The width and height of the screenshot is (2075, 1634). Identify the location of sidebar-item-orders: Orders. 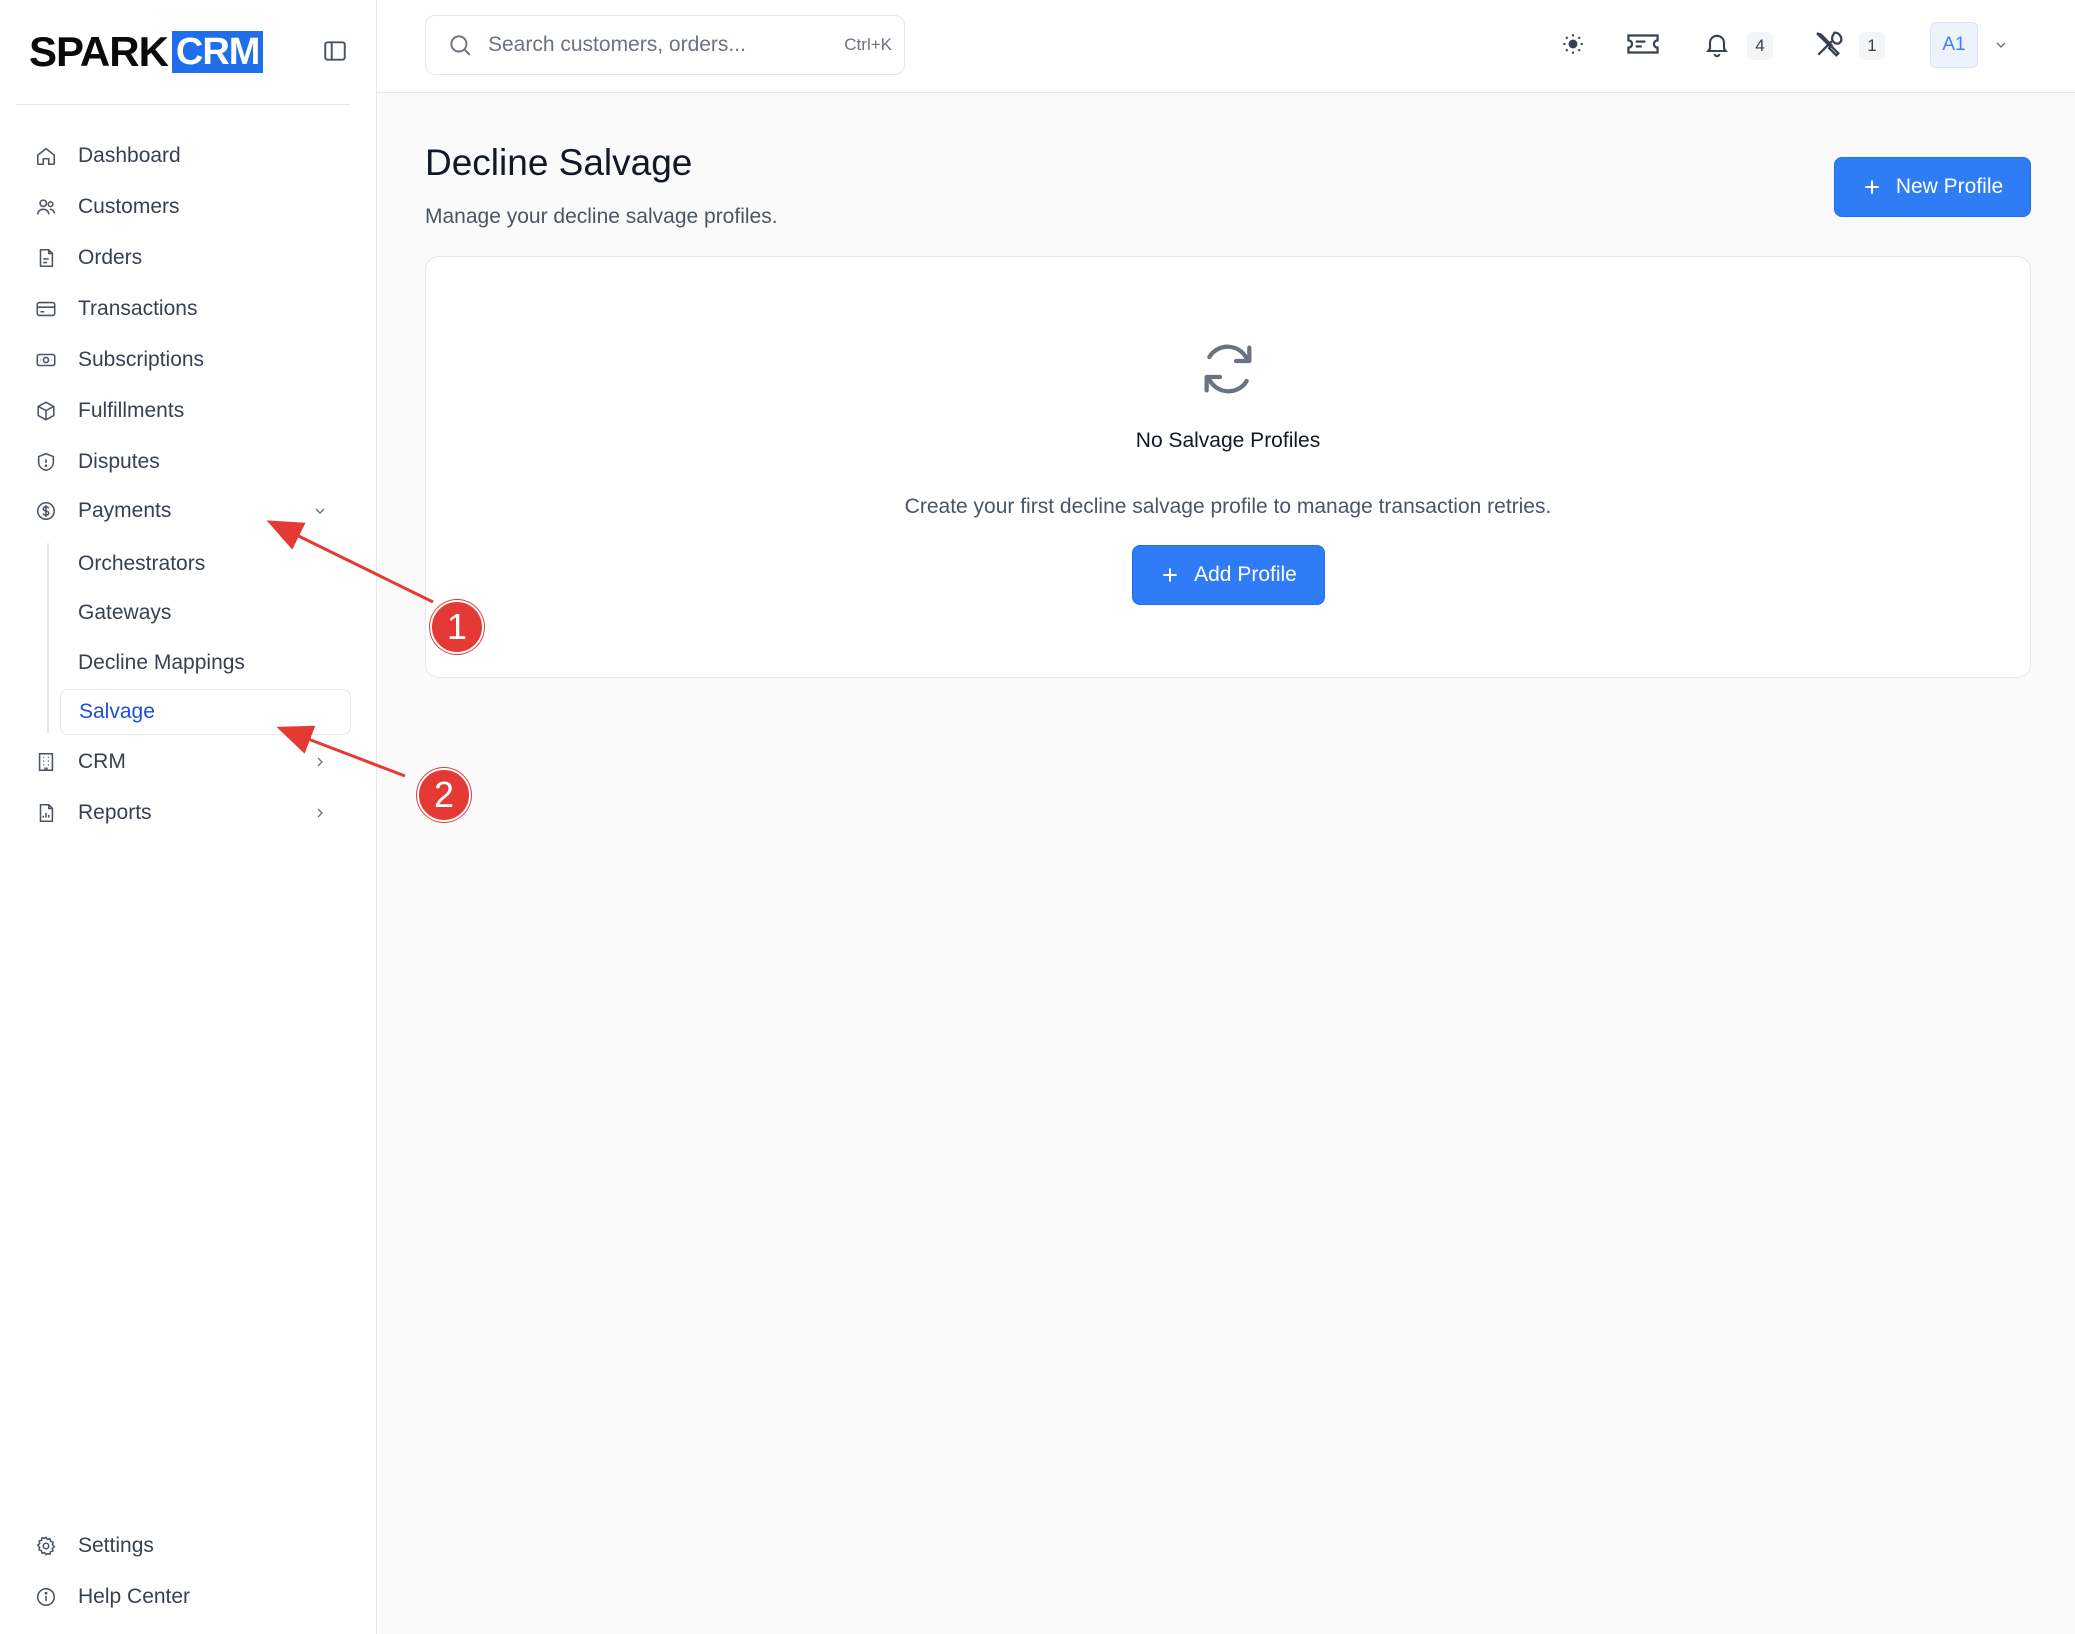
(192, 258).